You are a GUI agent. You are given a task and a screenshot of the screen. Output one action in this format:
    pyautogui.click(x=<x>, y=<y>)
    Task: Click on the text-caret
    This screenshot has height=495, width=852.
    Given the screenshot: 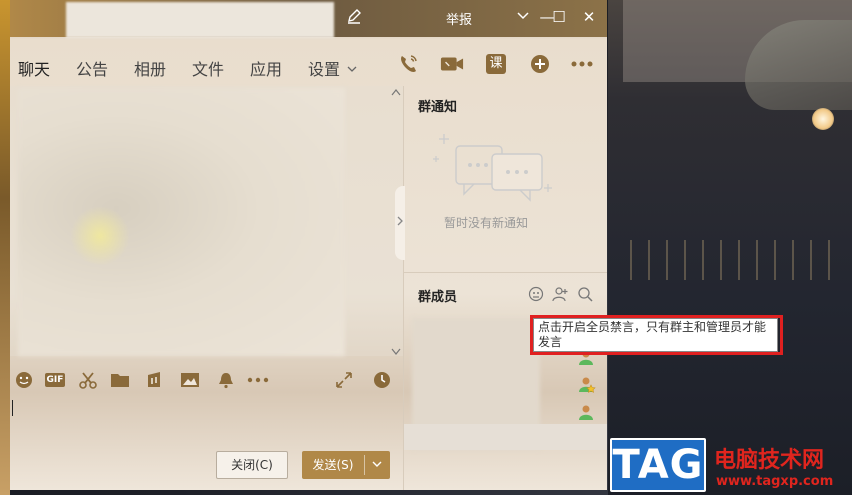 What is the action you would take?
    pyautogui.click(x=12, y=408)
    